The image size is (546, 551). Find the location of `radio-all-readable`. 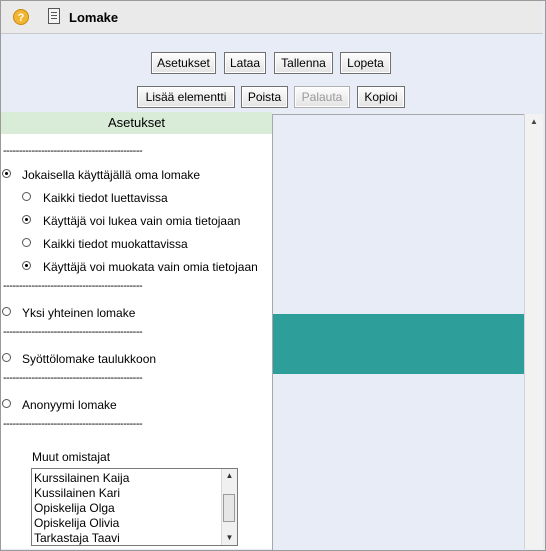

radio-all-readable is located at coordinates (26, 196).